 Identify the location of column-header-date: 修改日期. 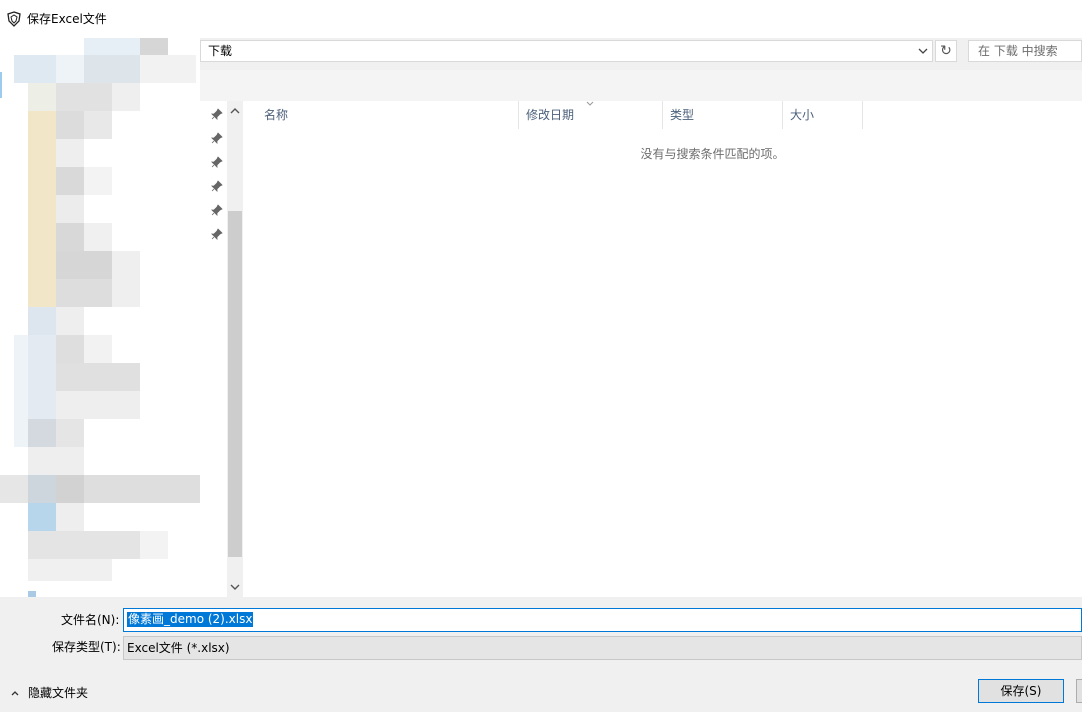
(591, 115).